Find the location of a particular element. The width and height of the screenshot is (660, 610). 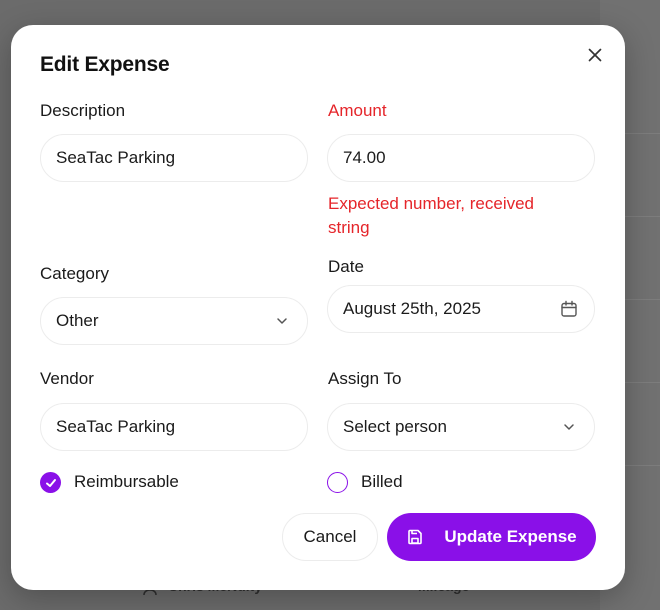

cancel-button: Cancel is located at coordinates (330, 537).